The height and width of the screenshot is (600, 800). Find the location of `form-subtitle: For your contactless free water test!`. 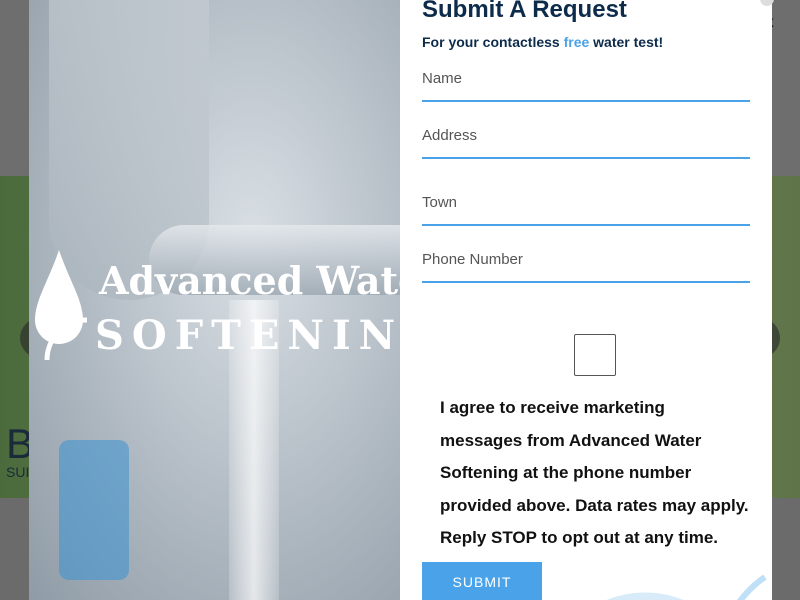

form-subtitle: For your contactless free water test! is located at coordinates (542, 42).